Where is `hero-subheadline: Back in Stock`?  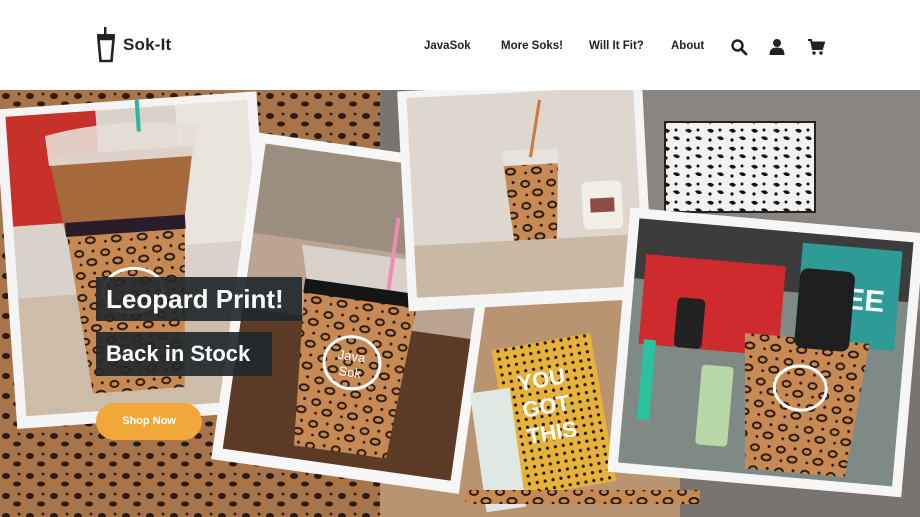 hero-subheadline: Back in Stock is located at coordinates (184, 354).